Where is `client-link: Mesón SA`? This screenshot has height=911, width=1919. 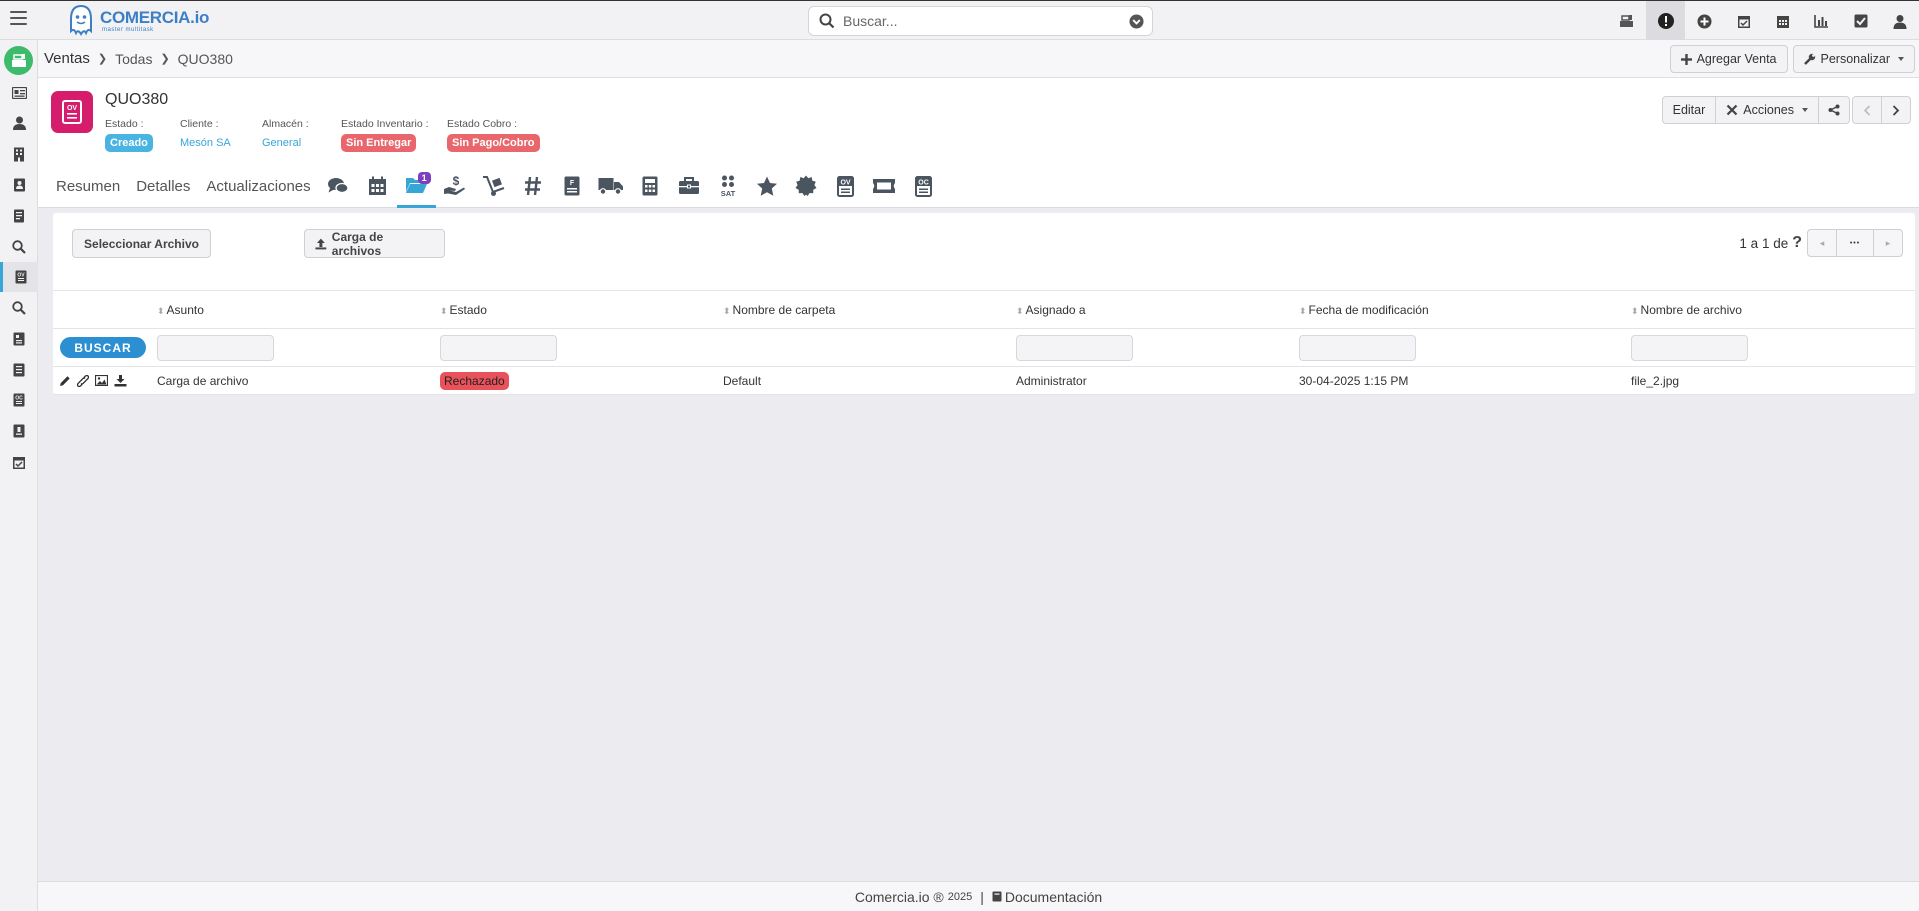
client-link: Mesón SA is located at coordinates (205, 143).